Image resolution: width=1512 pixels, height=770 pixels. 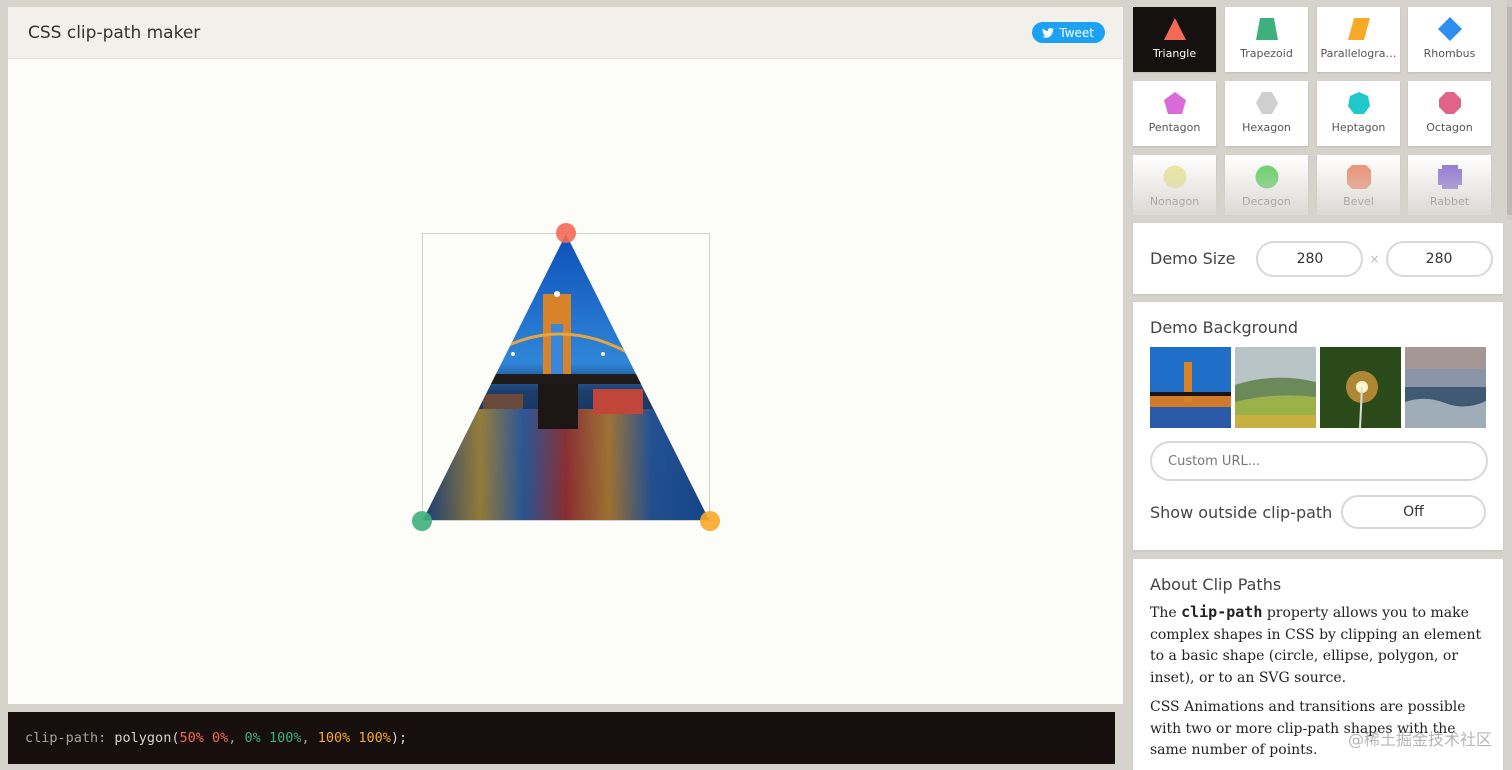 I want to click on watermark-text: @稀土掘金技术社区, so click(x=1419, y=739).